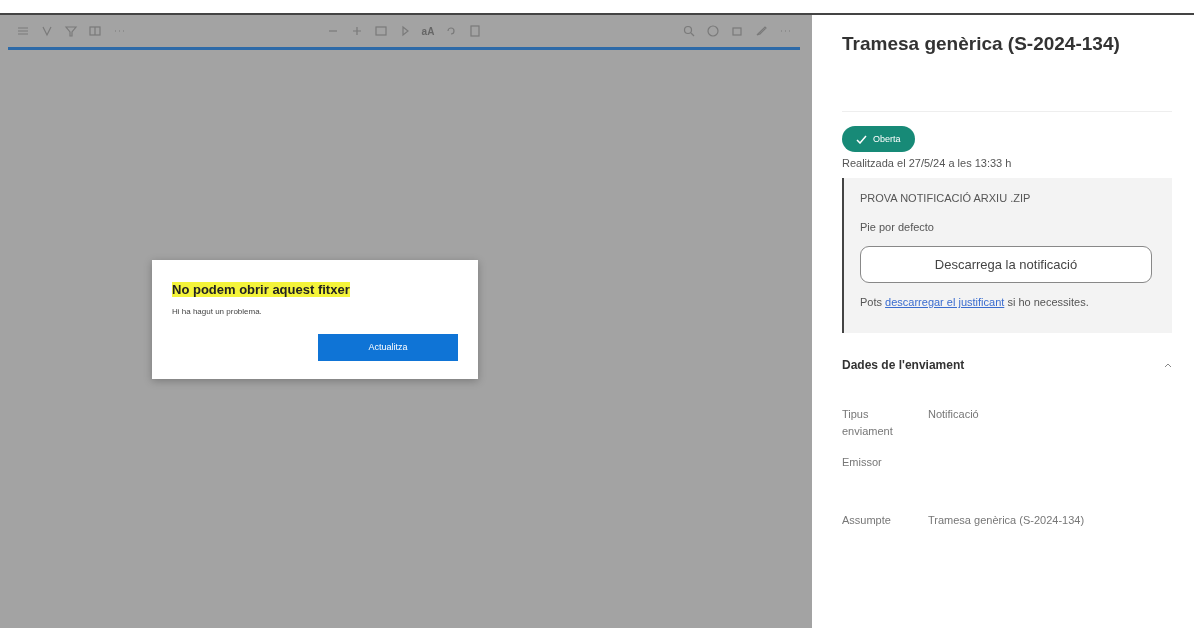  What do you see at coordinates (927, 163) in the screenshot?
I see `submission-date: Realitzada el 27/5/24 a les 13:33 h` at bounding box center [927, 163].